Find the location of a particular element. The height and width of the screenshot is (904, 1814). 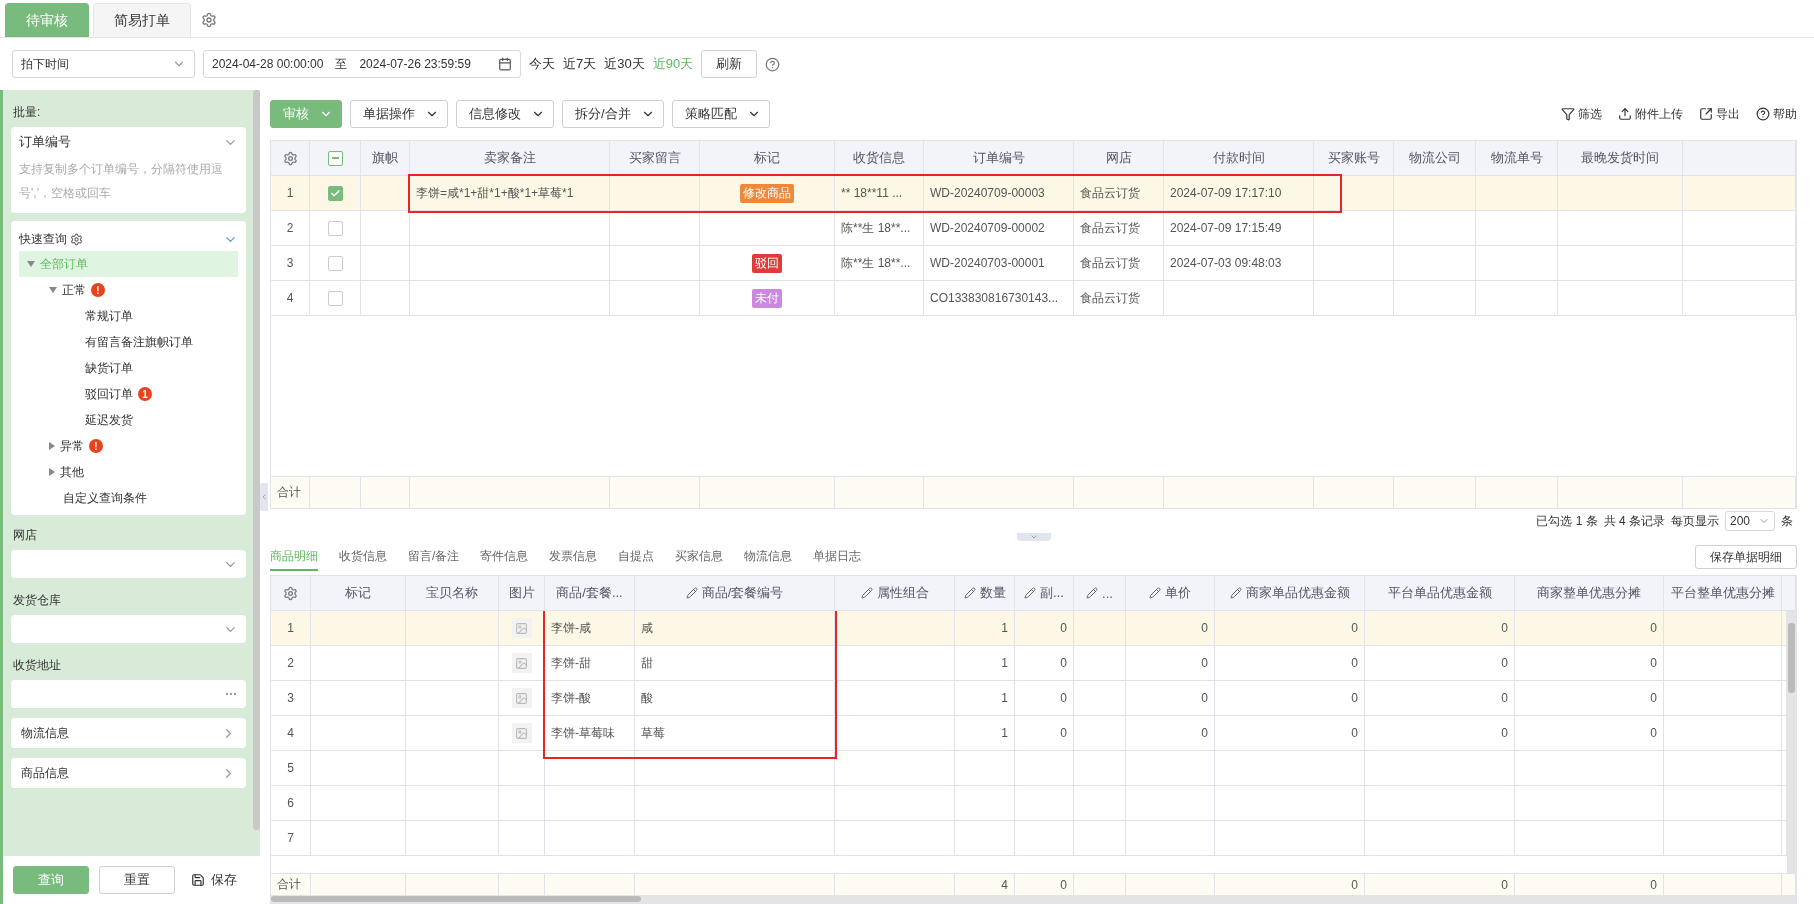

row-number: 7 is located at coordinates (290, 838).